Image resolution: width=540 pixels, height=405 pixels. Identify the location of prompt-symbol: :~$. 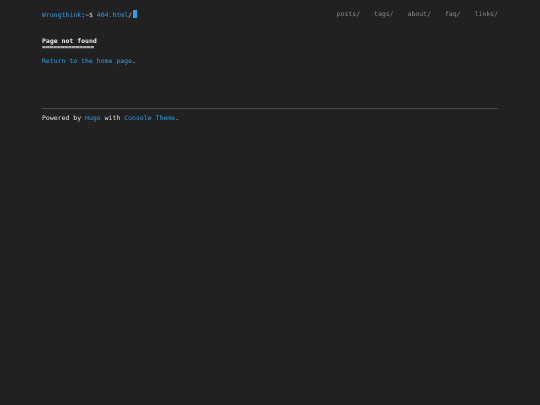
(89, 15).